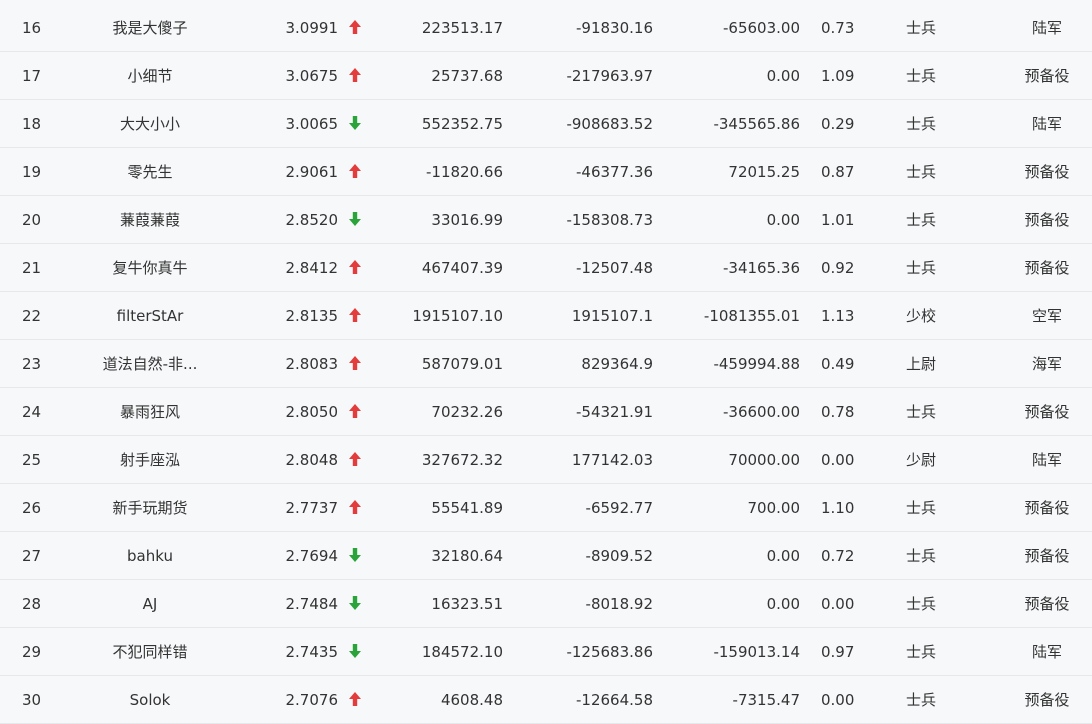 The image size is (1092, 724). I want to click on value-2-cell: -125683.86, so click(609, 652).